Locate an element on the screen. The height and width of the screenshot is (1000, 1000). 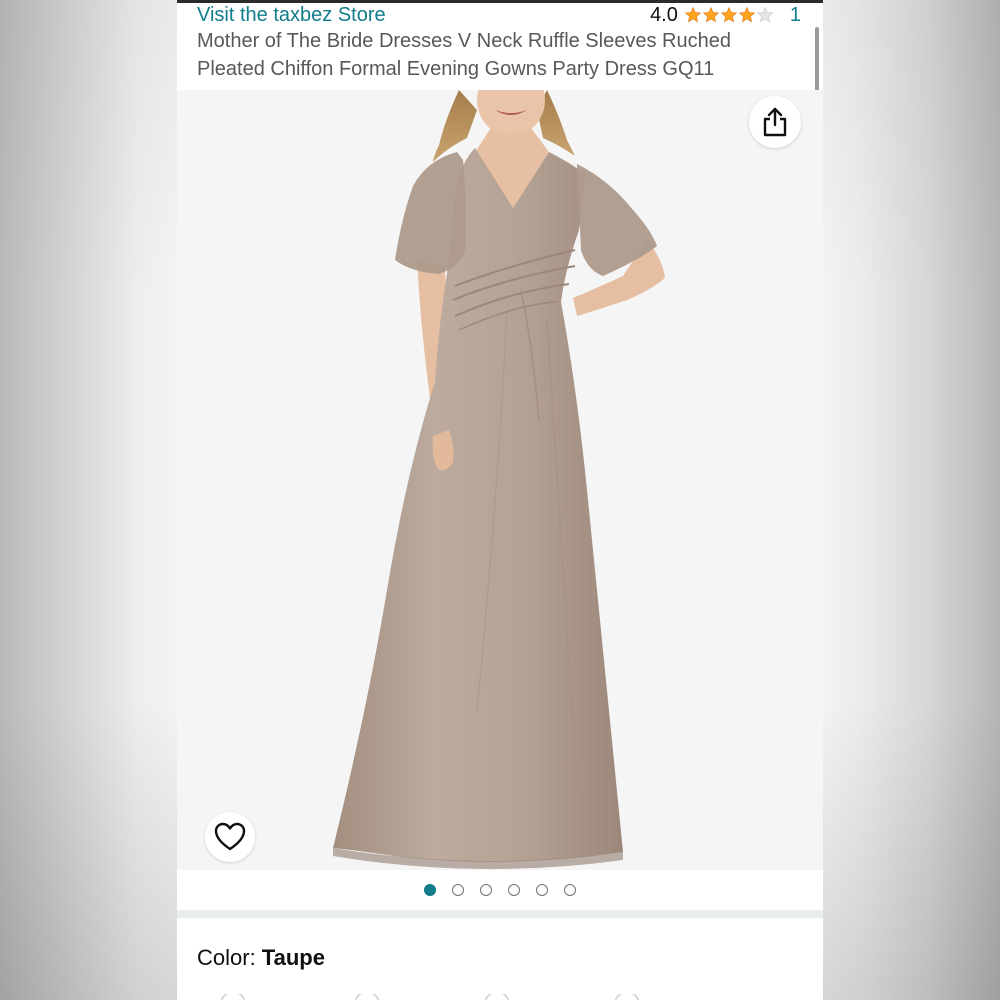
star-rating is located at coordinates (729, 15).